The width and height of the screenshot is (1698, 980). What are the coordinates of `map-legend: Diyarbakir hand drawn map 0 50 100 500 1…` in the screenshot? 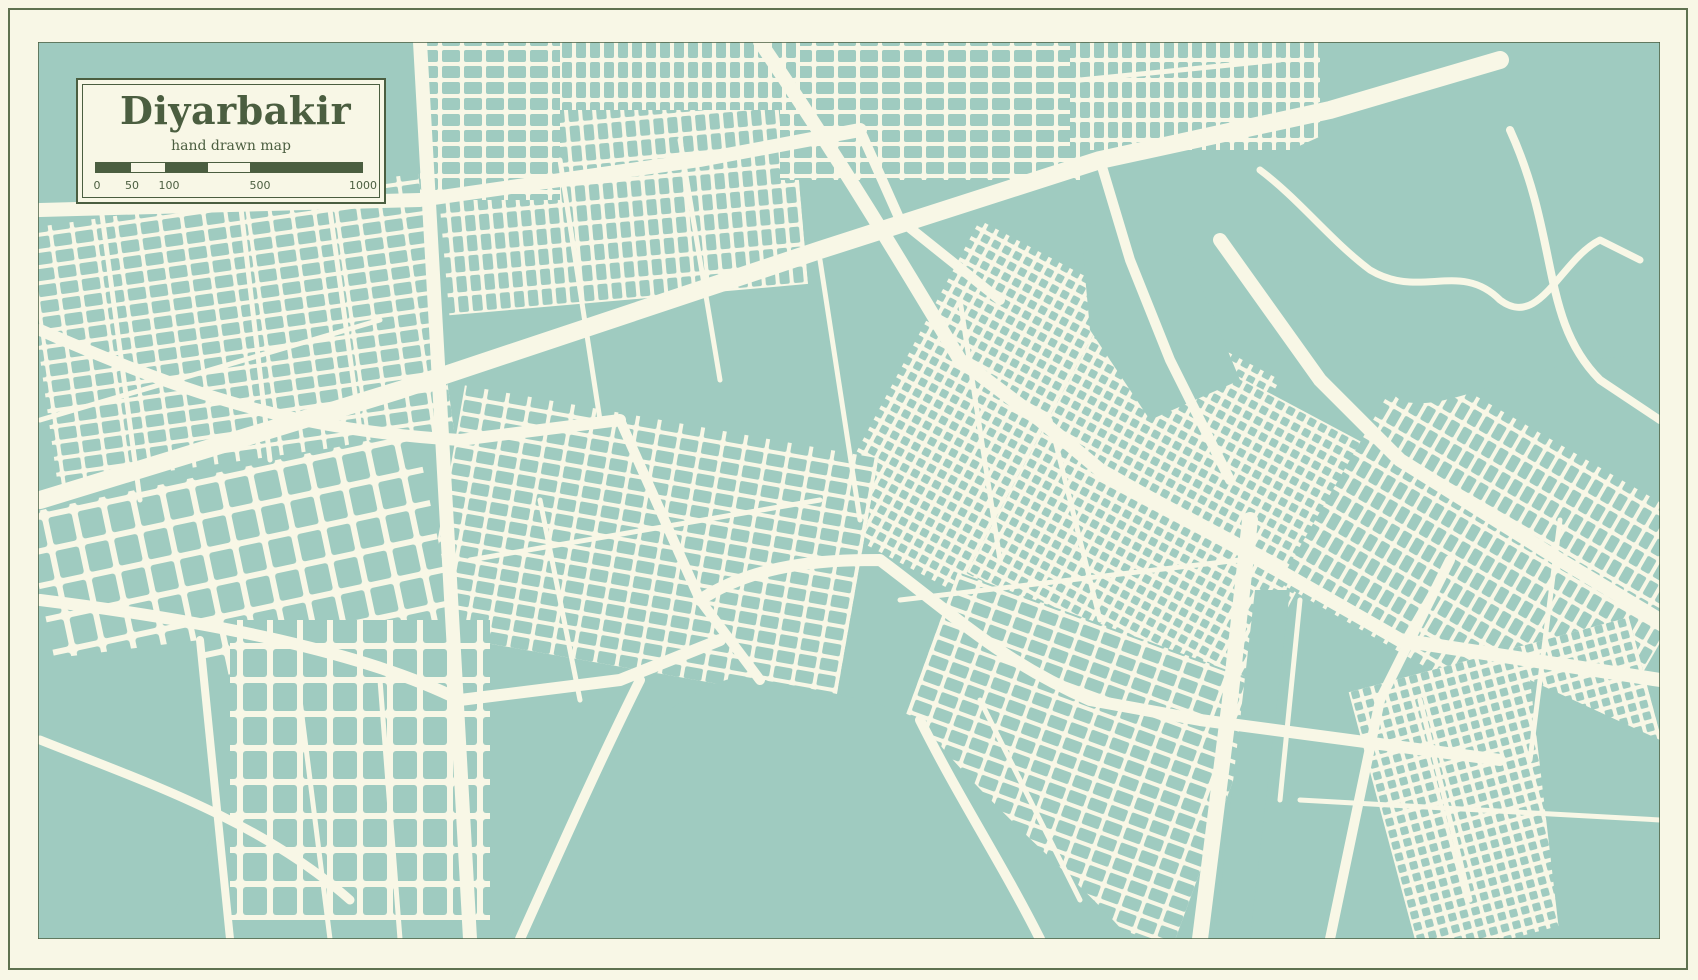 It's located at (231, 141).